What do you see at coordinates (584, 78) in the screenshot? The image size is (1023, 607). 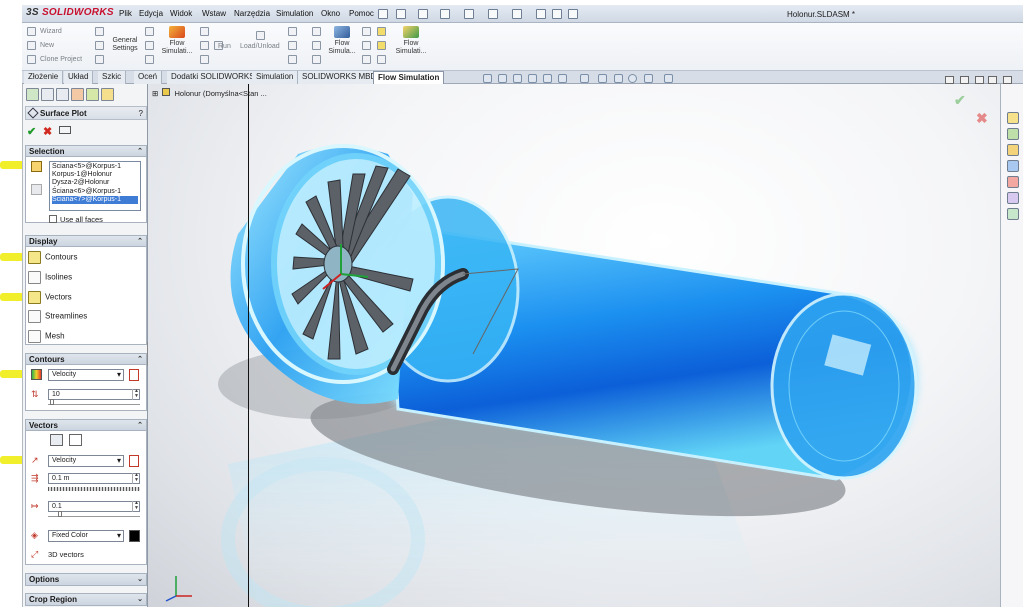 I see `display-style-icon` at bounding box center [584, 78].